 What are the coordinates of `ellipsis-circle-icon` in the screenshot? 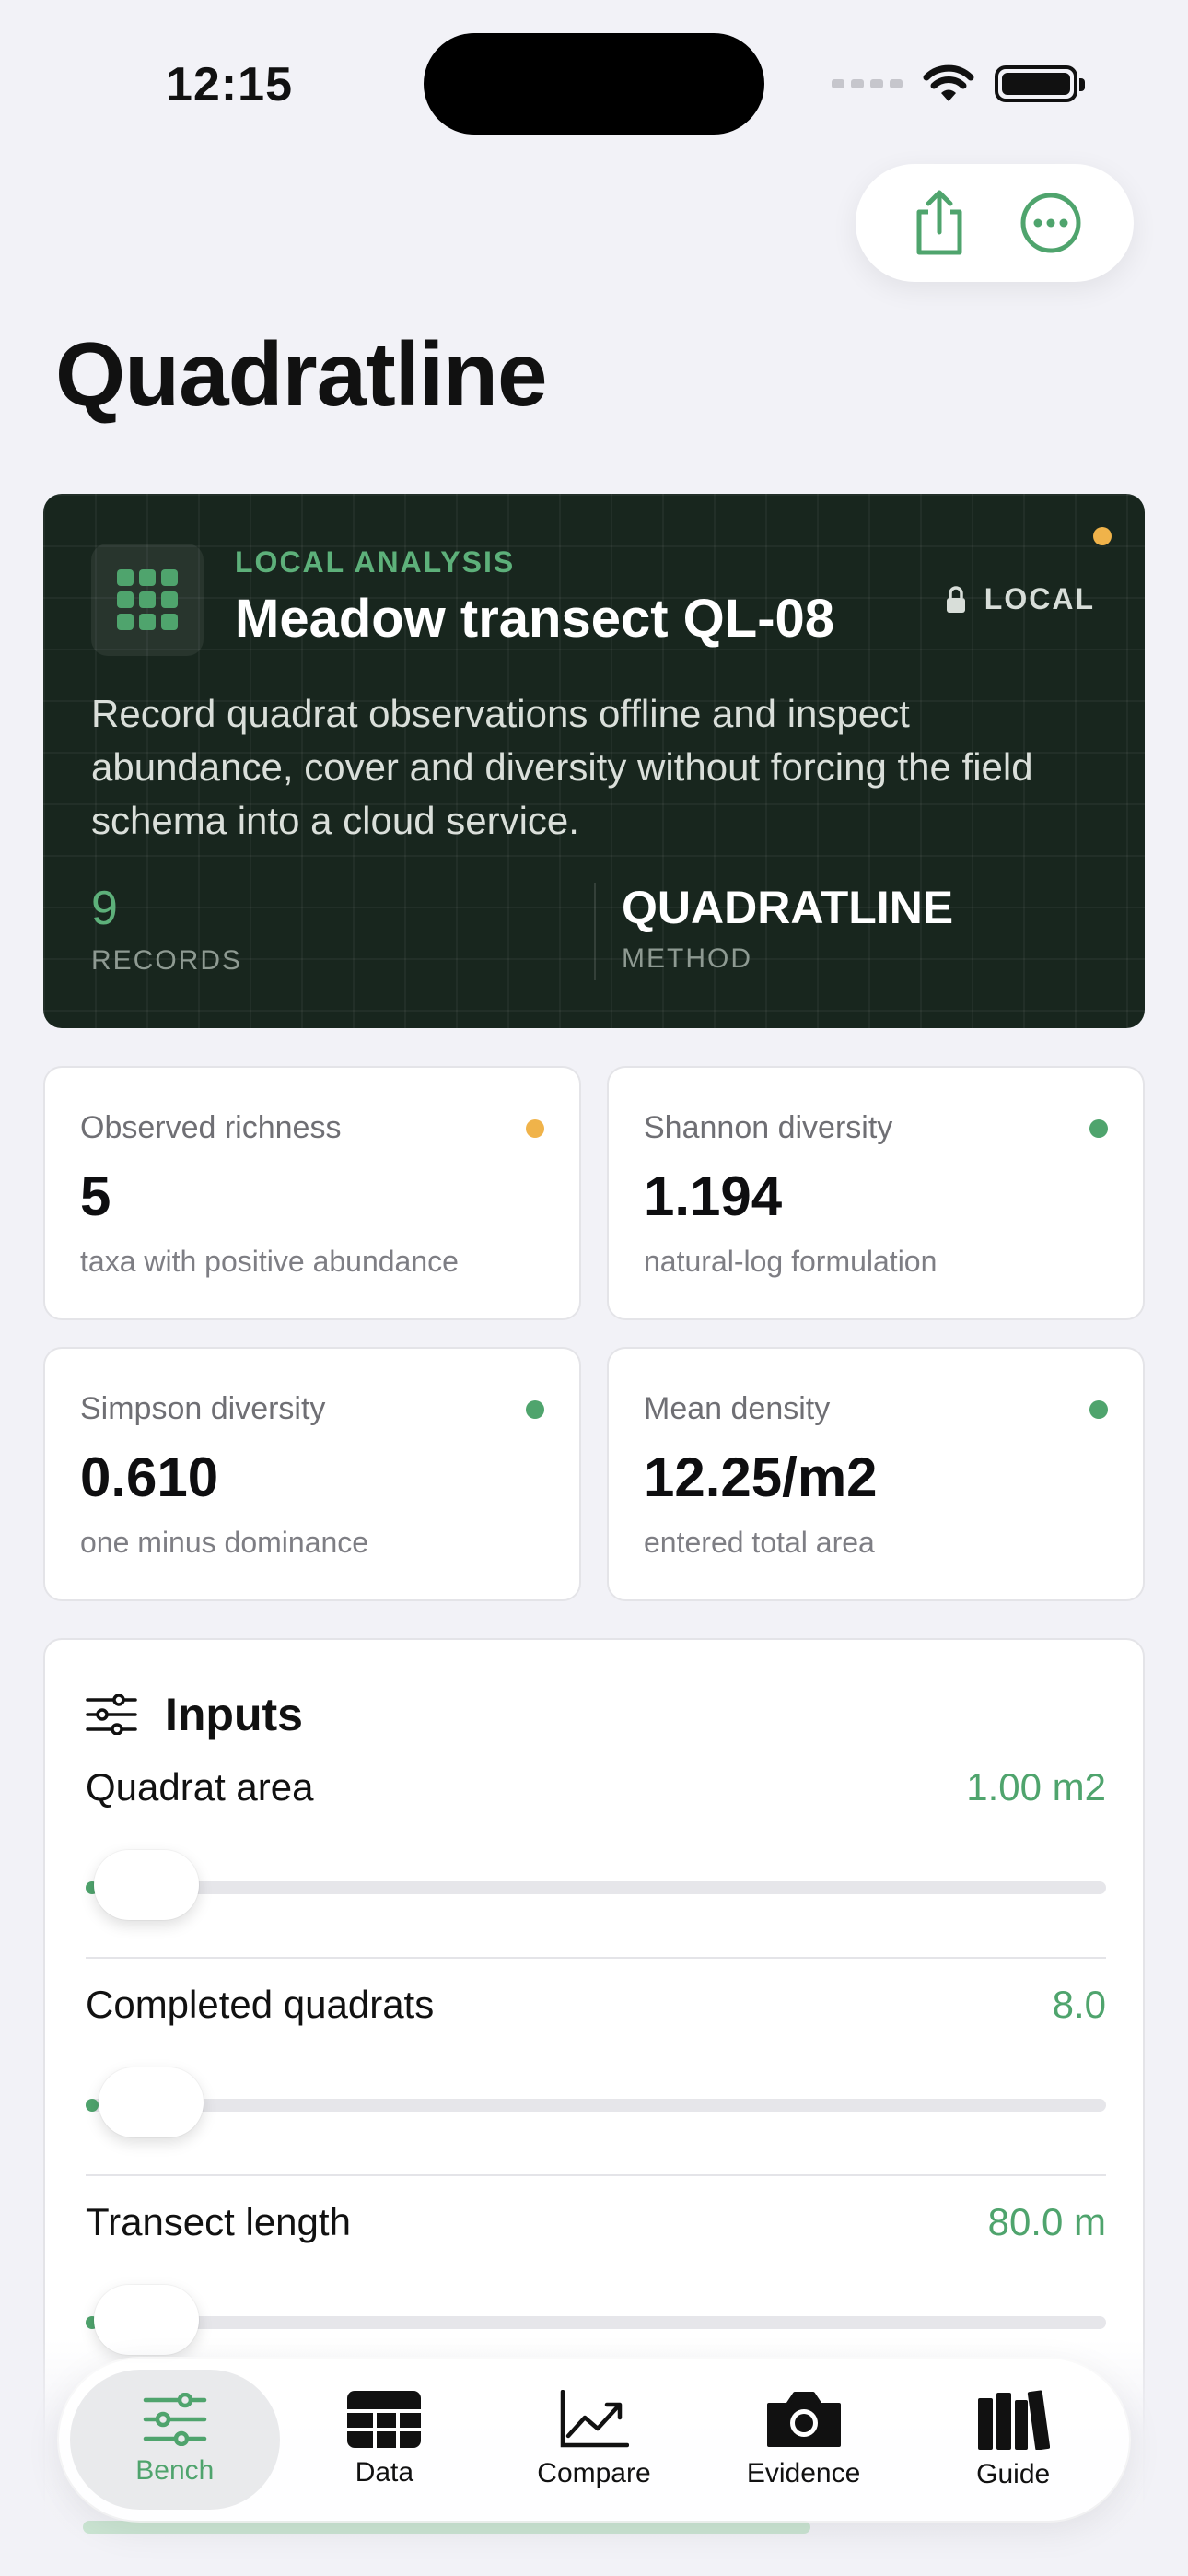 It's located at (1050, 223).